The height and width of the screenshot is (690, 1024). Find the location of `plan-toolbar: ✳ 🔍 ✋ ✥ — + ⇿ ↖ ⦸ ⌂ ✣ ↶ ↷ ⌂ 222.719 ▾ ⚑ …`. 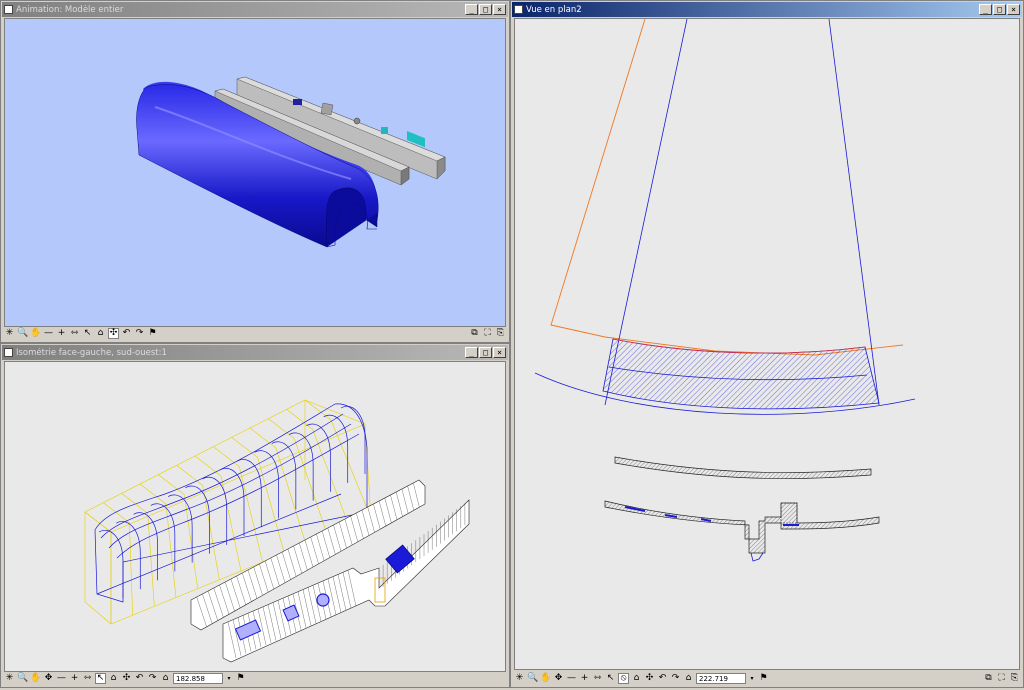

plan-toolbar: ✳ 🔍 ✋ ✥ — + ⇿ ↖ ⦸ ⌂ ✣ ↶ ↷ ⌂ 222.719 ▾ ⚑ … is located at coordinates (767, 678).